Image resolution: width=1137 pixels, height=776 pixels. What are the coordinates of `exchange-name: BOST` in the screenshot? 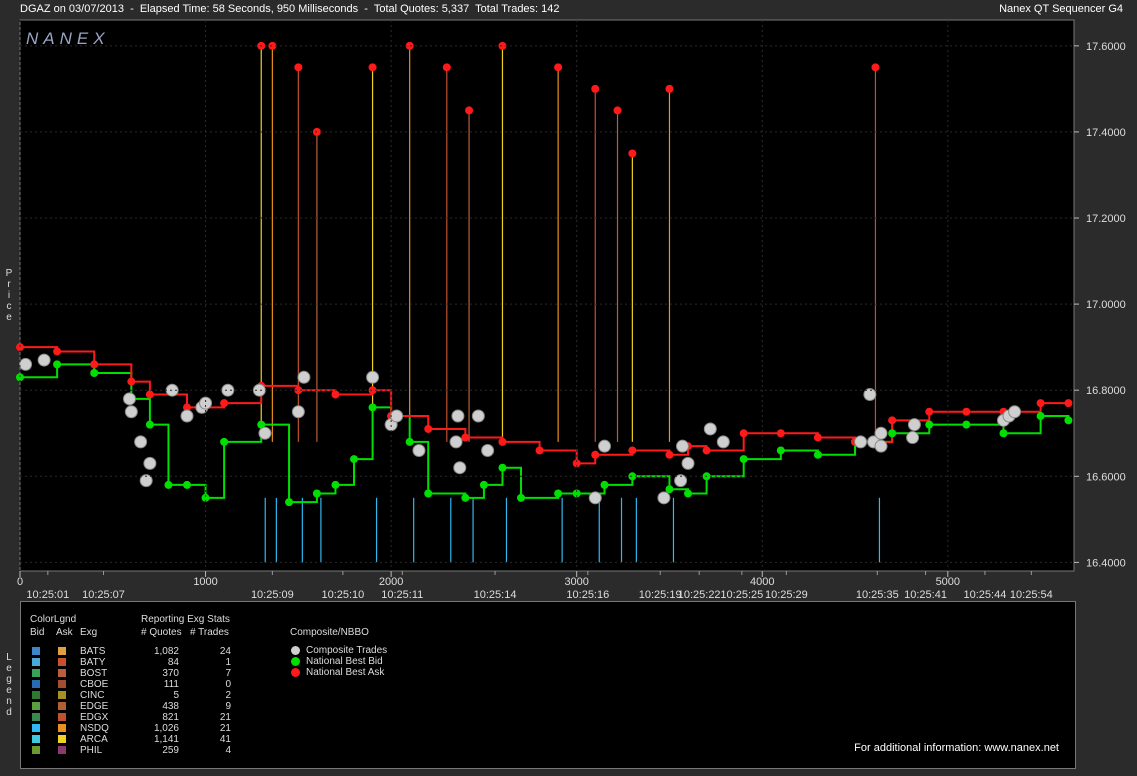 It's located at (94, 673).